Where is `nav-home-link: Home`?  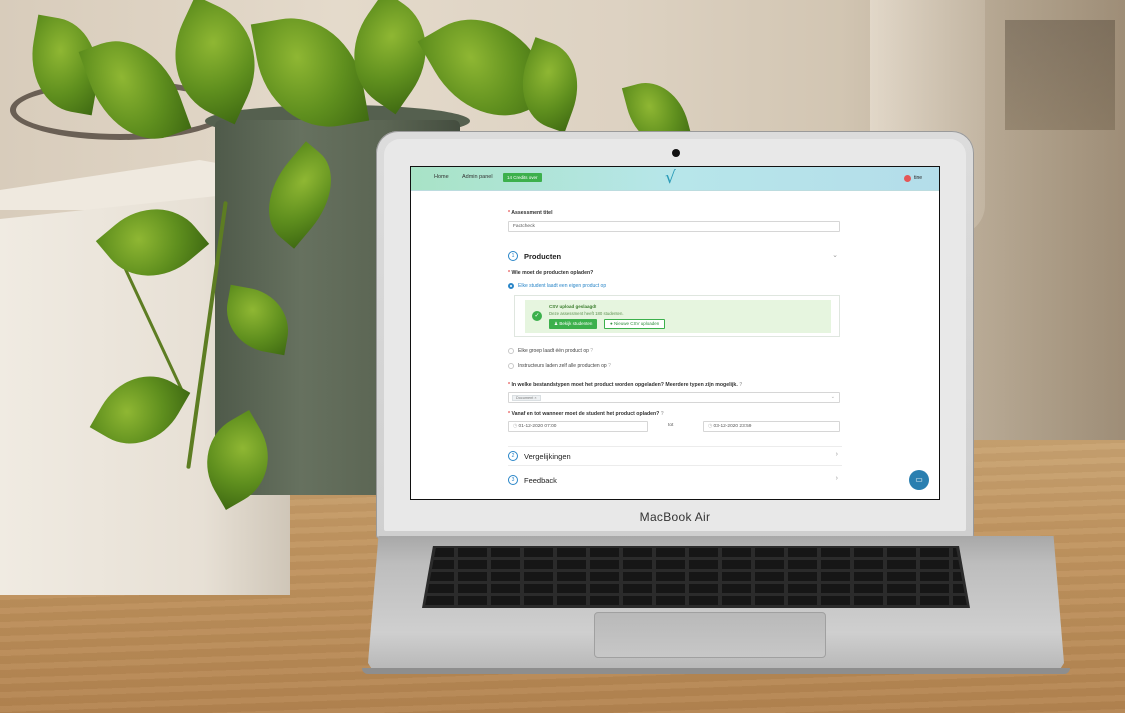 nav-home-link: Home is located at coordinates (441, 177).